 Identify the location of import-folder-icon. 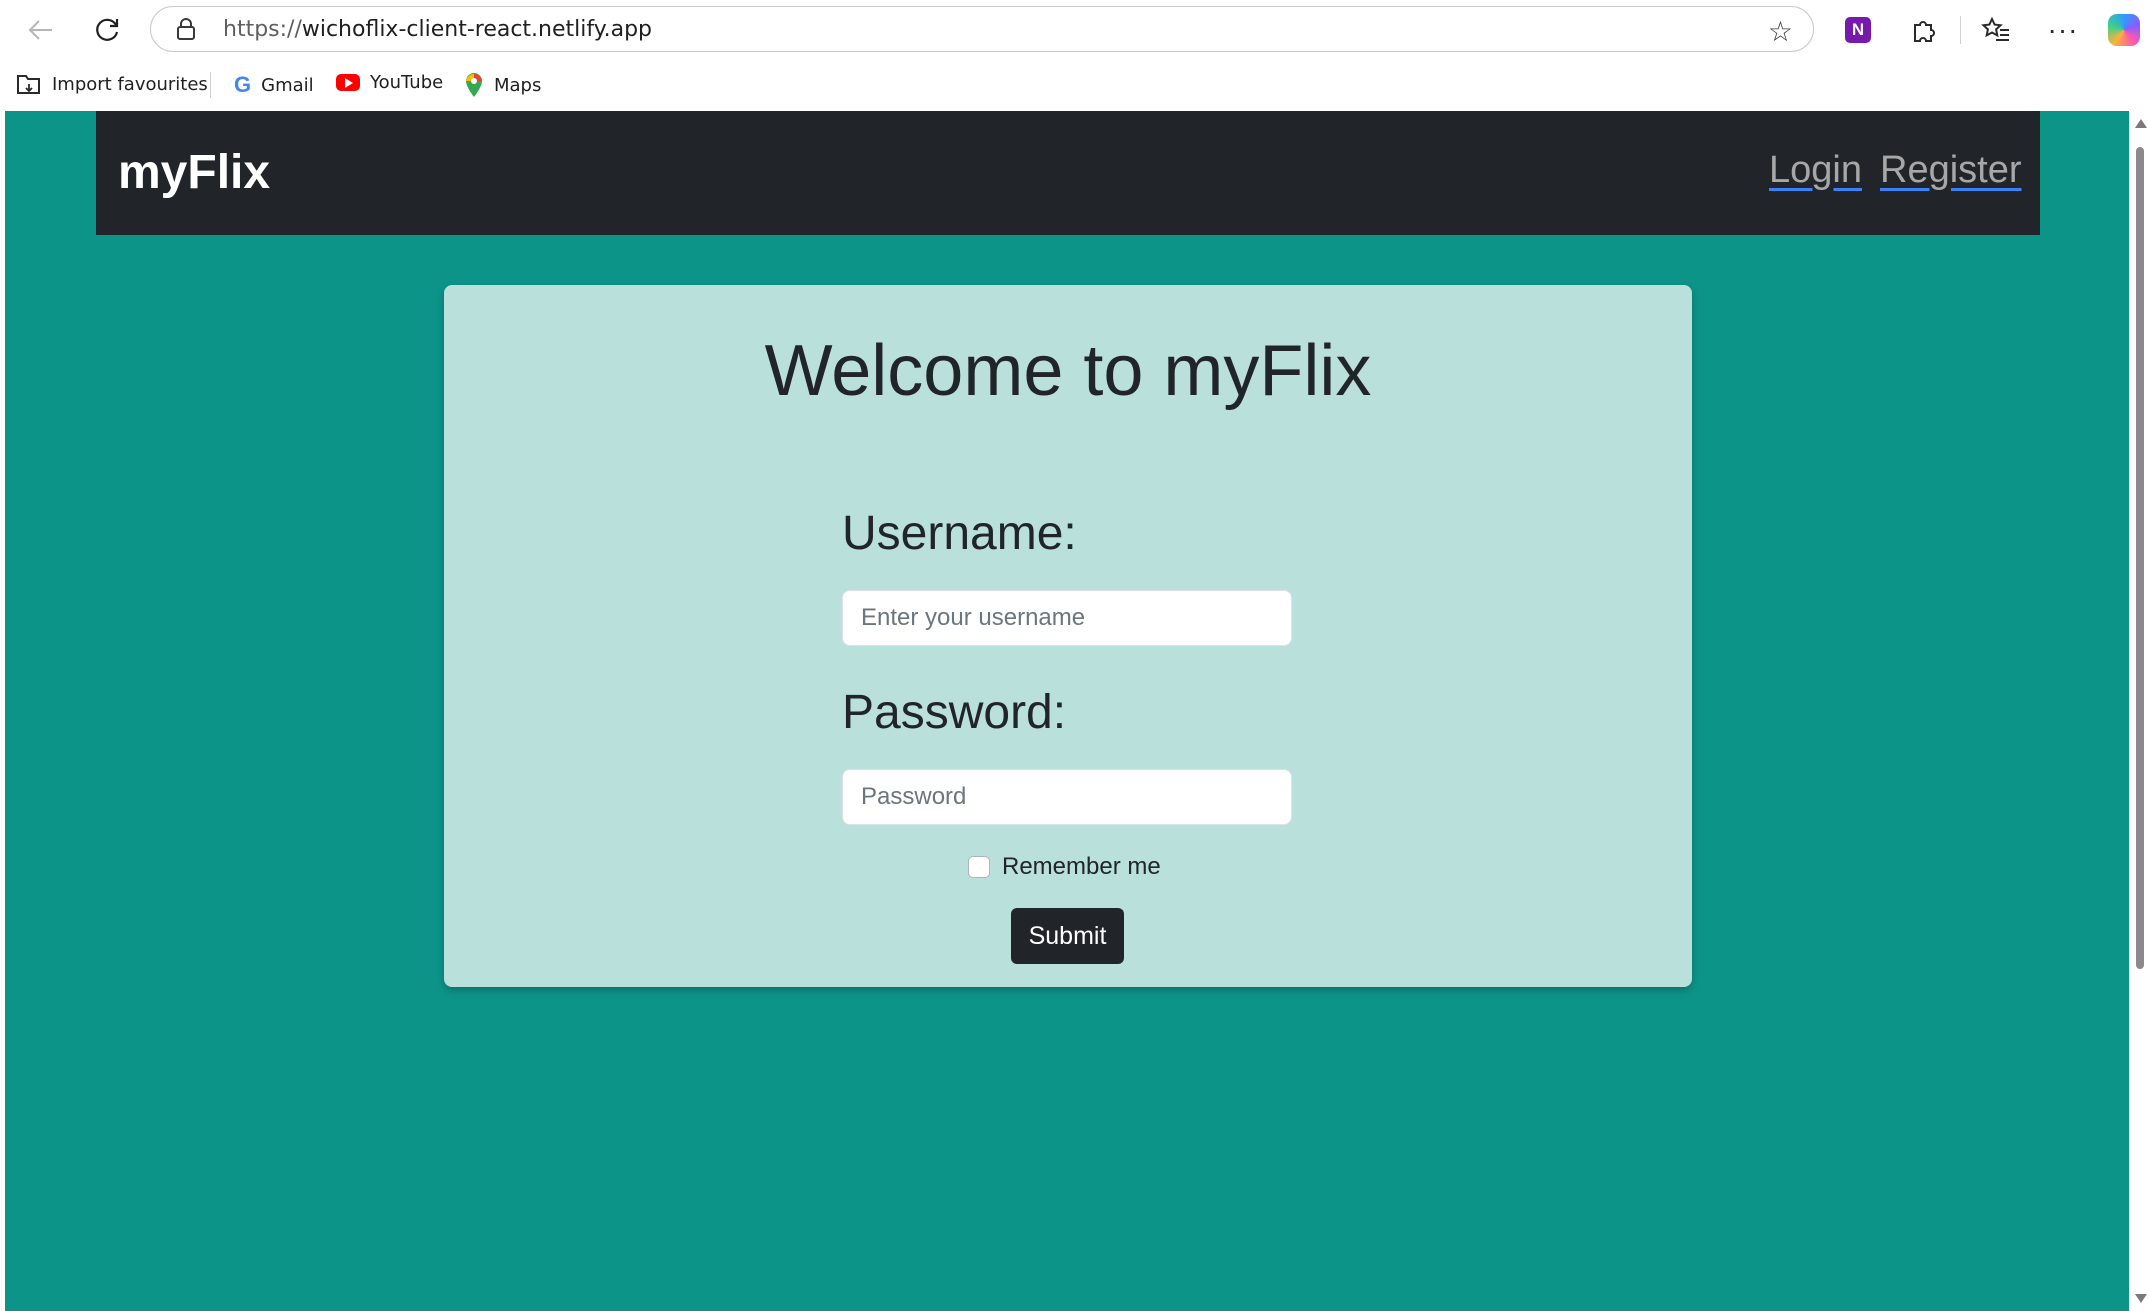
(28, 84).